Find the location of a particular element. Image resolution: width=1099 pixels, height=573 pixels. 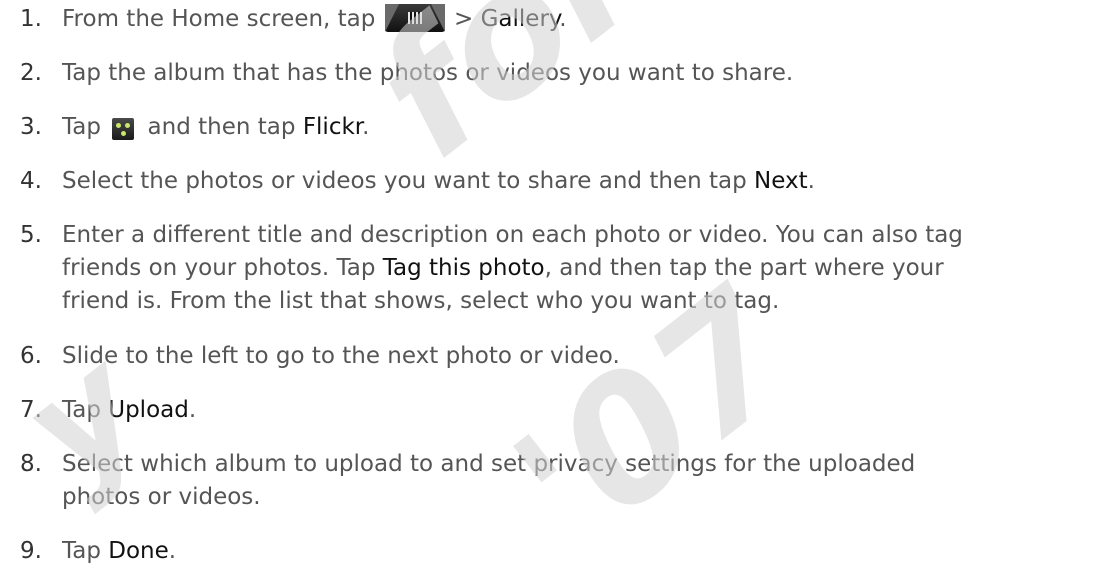

tag-this-photo-label: Tag this photo is located at coordinates (463, 268).